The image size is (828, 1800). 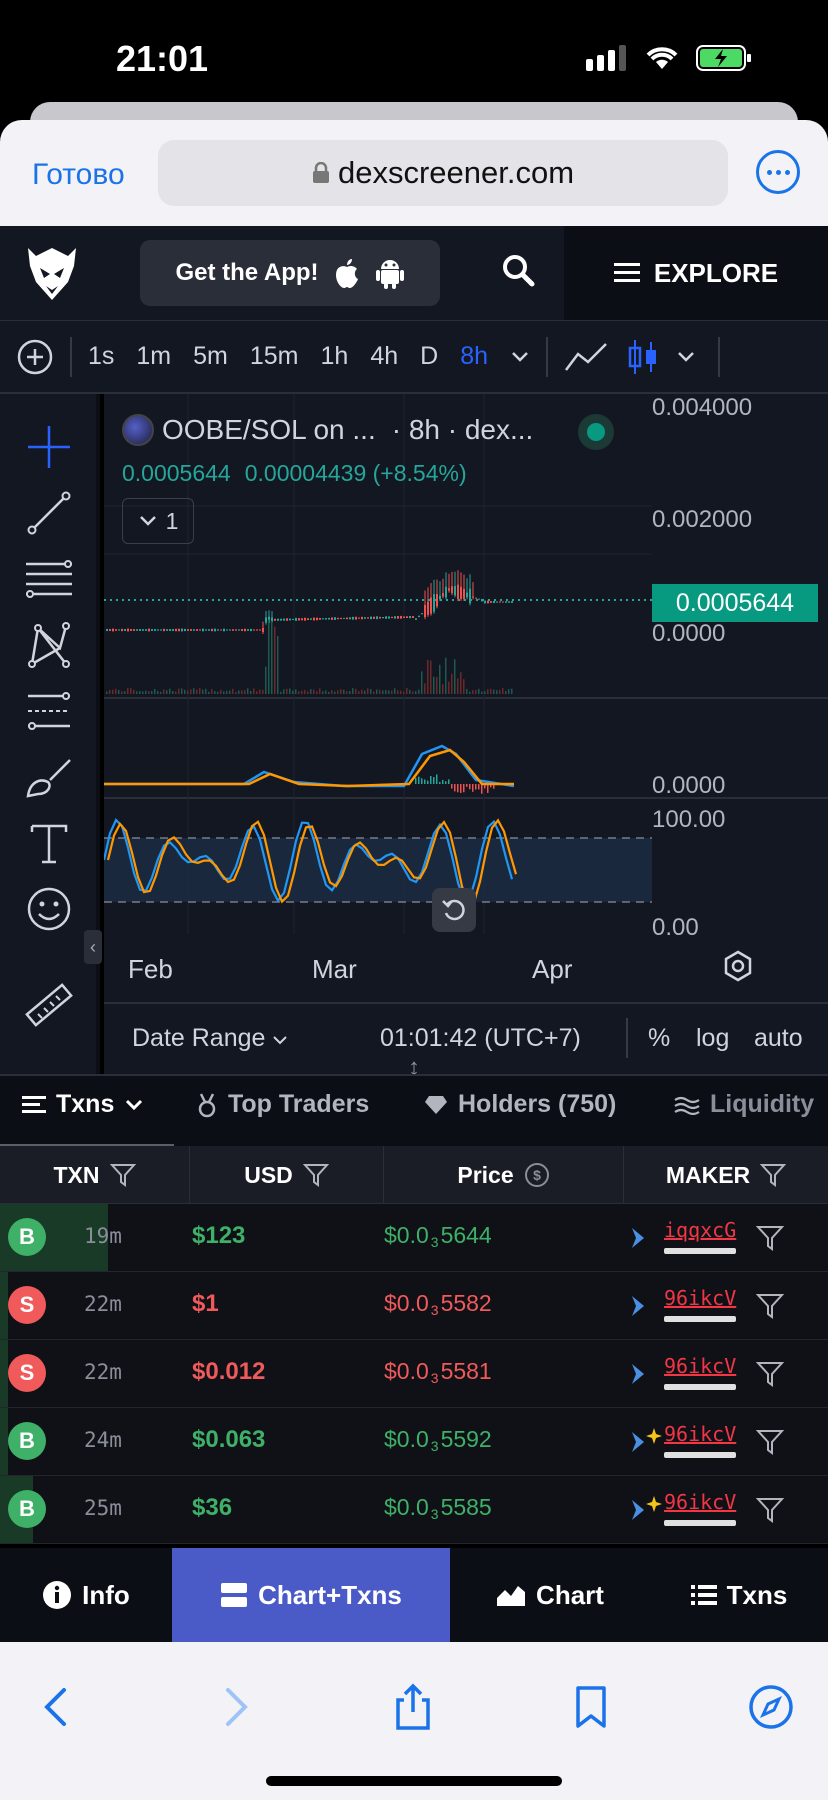 I want to click on crosshair-icon, so click(x=49, y=447).